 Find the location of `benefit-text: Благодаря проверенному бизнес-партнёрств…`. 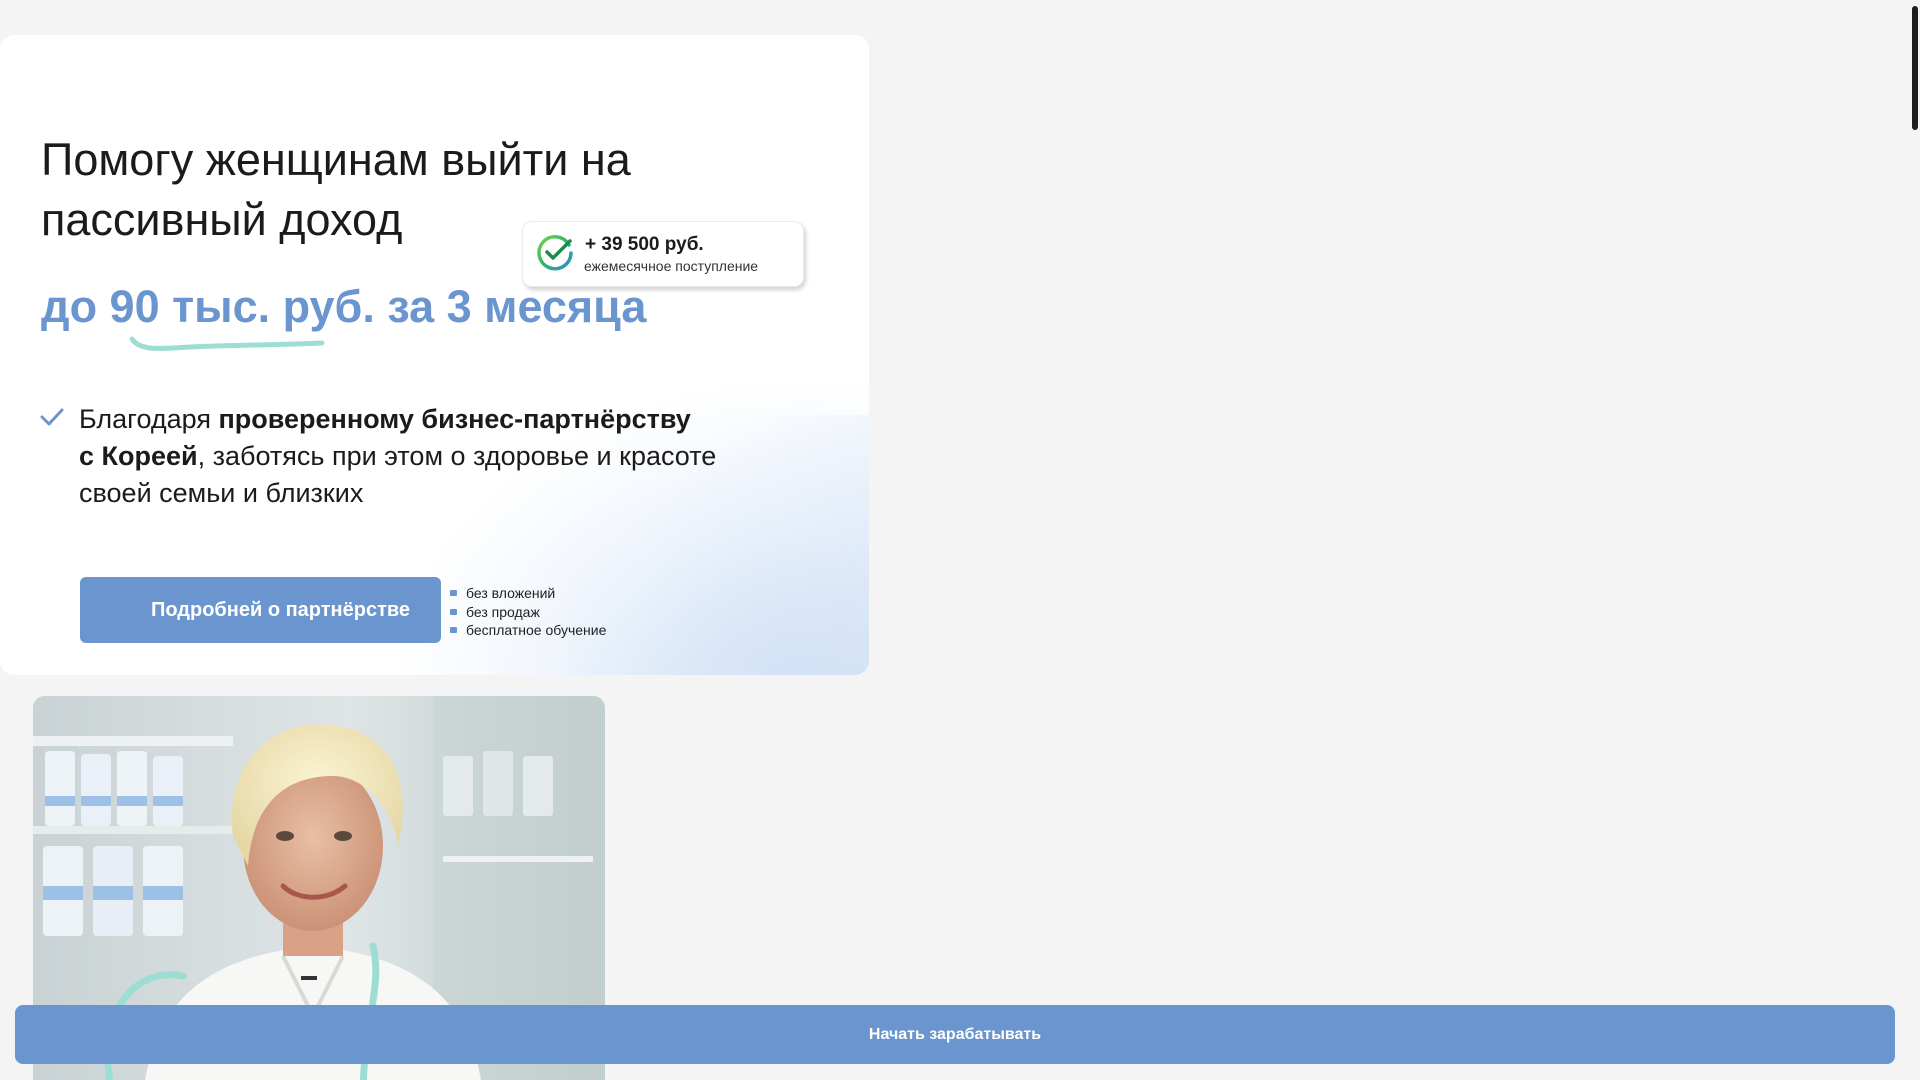

benefit-text: Благодаря проверенному бизнес-партнёрств… is located at coordinates (429, 456).